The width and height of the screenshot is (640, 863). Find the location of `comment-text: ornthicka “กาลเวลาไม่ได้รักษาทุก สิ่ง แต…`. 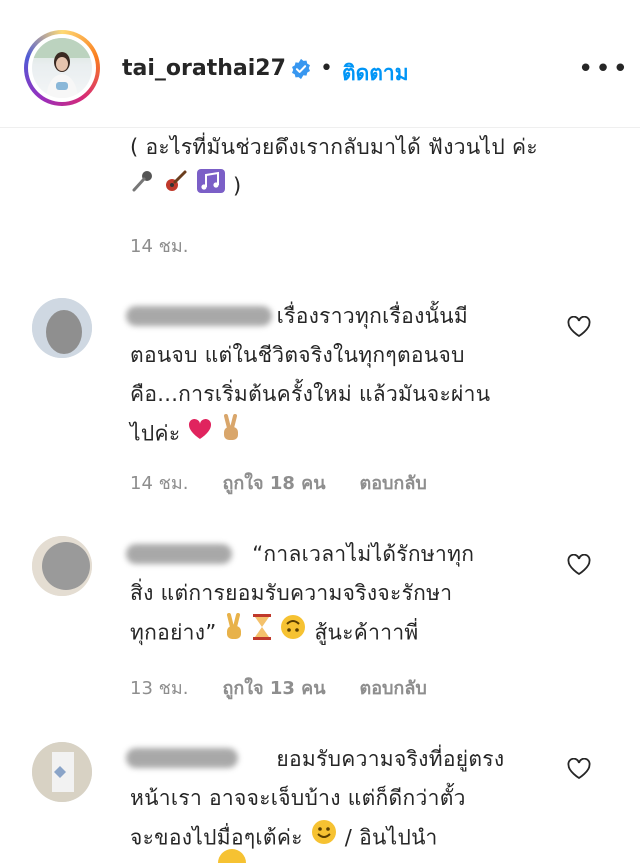

comment-text: ornthicka “กาลเวลาไม่ได้รักษาทุก สิ่ง แต… is located at coordinates (350, 594).